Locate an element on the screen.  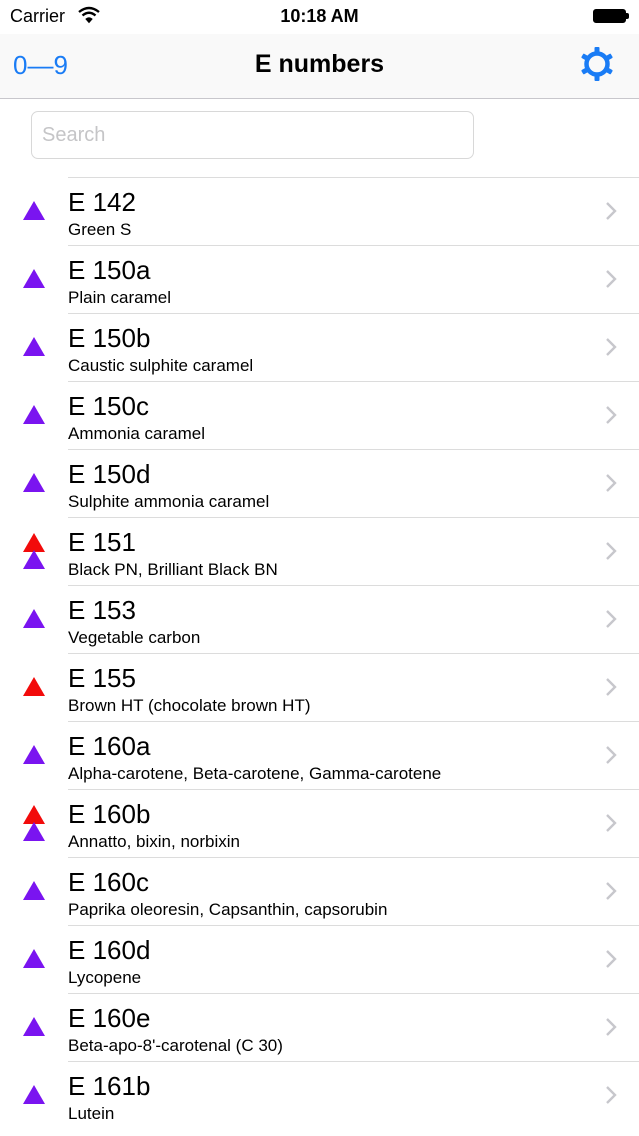
item-code: E 160e is located at coordinates (109, 1018).